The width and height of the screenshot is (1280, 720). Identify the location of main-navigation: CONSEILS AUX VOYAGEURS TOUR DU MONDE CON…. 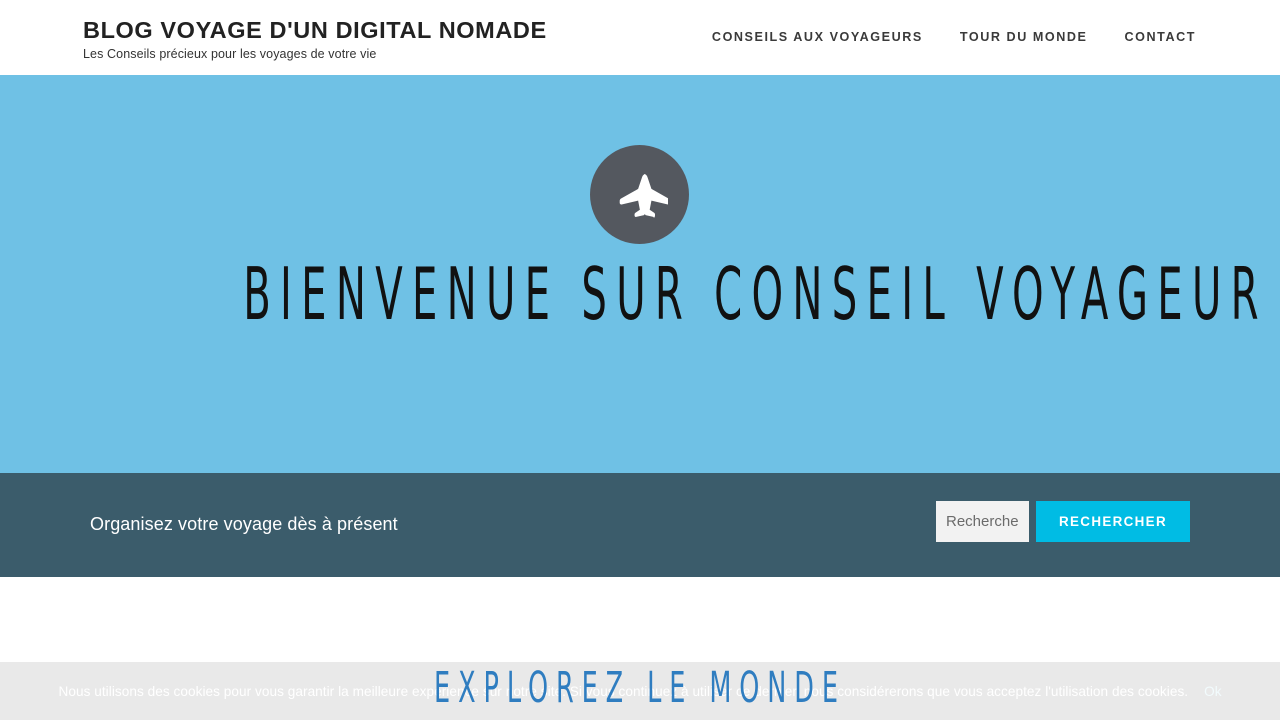
(954, 37).